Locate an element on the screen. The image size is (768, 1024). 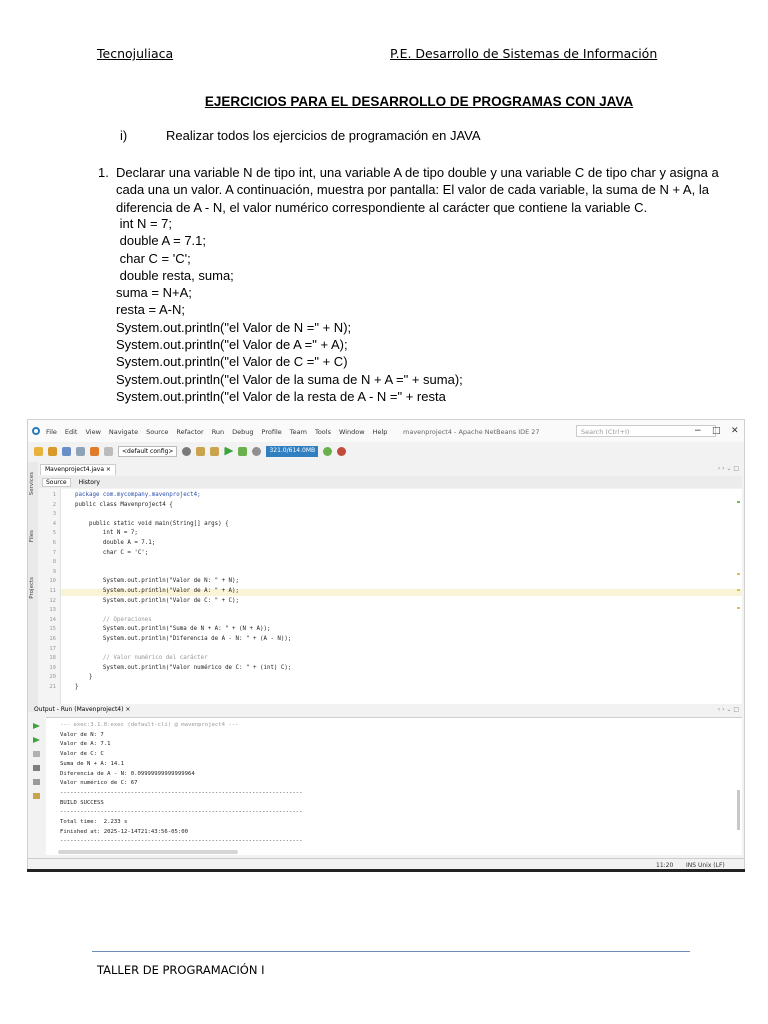
source-tab: Source is located at coordinates (56, 482).